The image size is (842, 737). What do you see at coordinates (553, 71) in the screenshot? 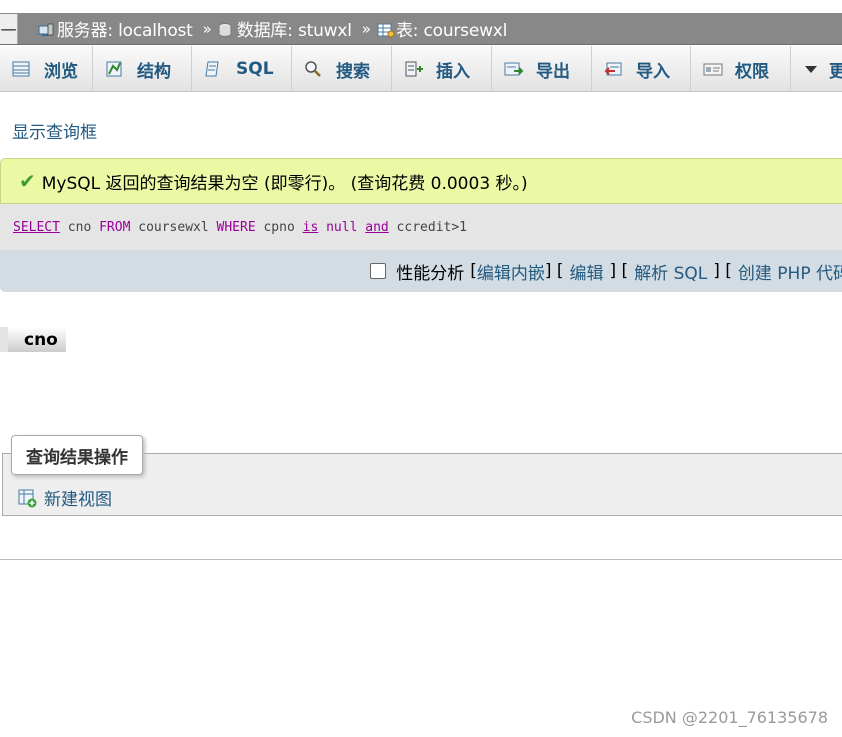
I see `tab-export-label: 导出` at bounding box center [553, 71].